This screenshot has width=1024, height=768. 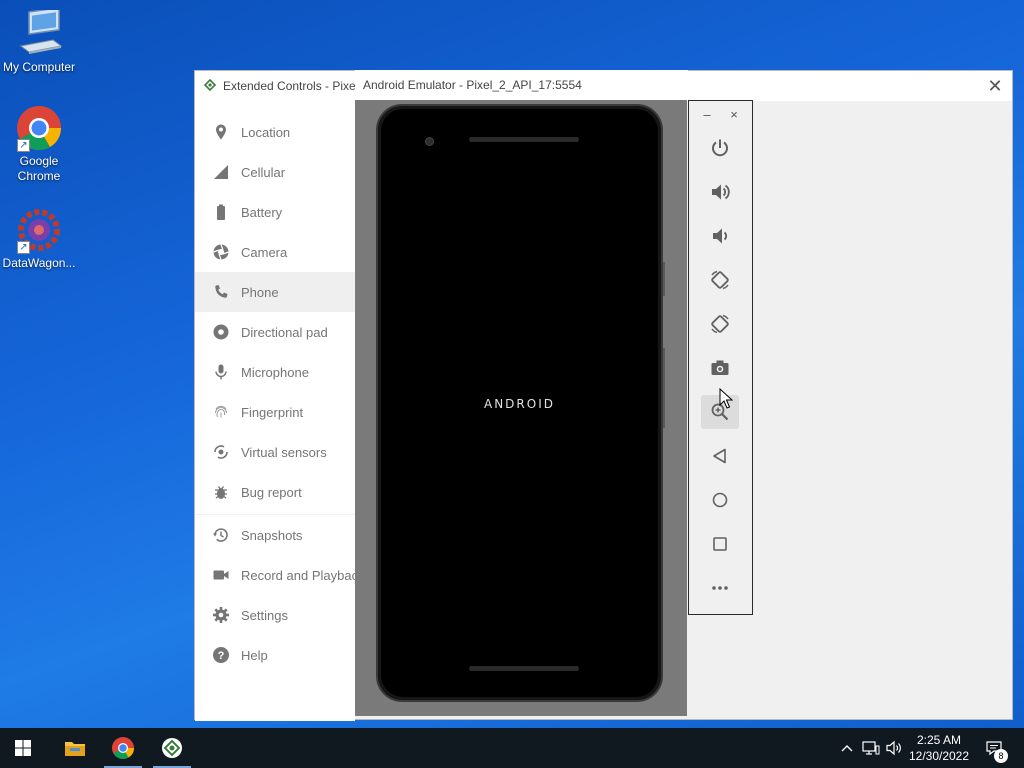 I want to click on nav-item-microphone: Microphone, so click(x=275, y=372).